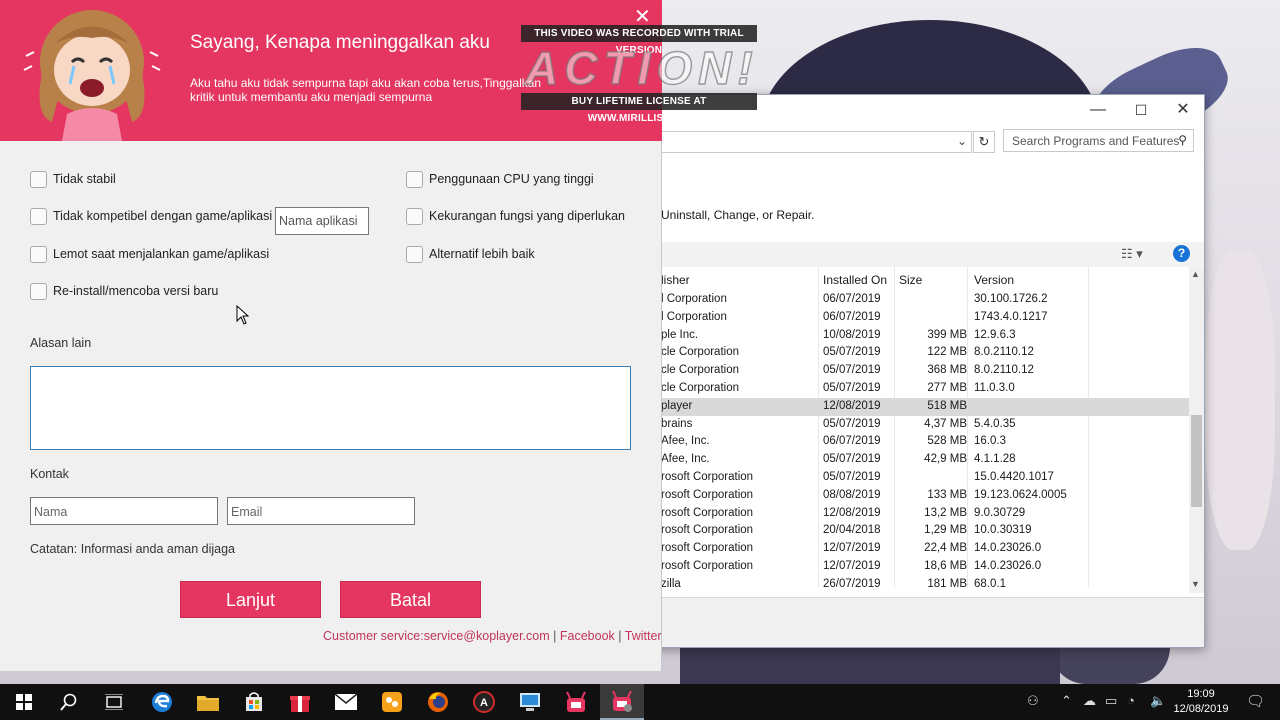 The height and width of the screenshot is (720, 1280). I want to click on cell-size: 181 MB, so click(947, 583).